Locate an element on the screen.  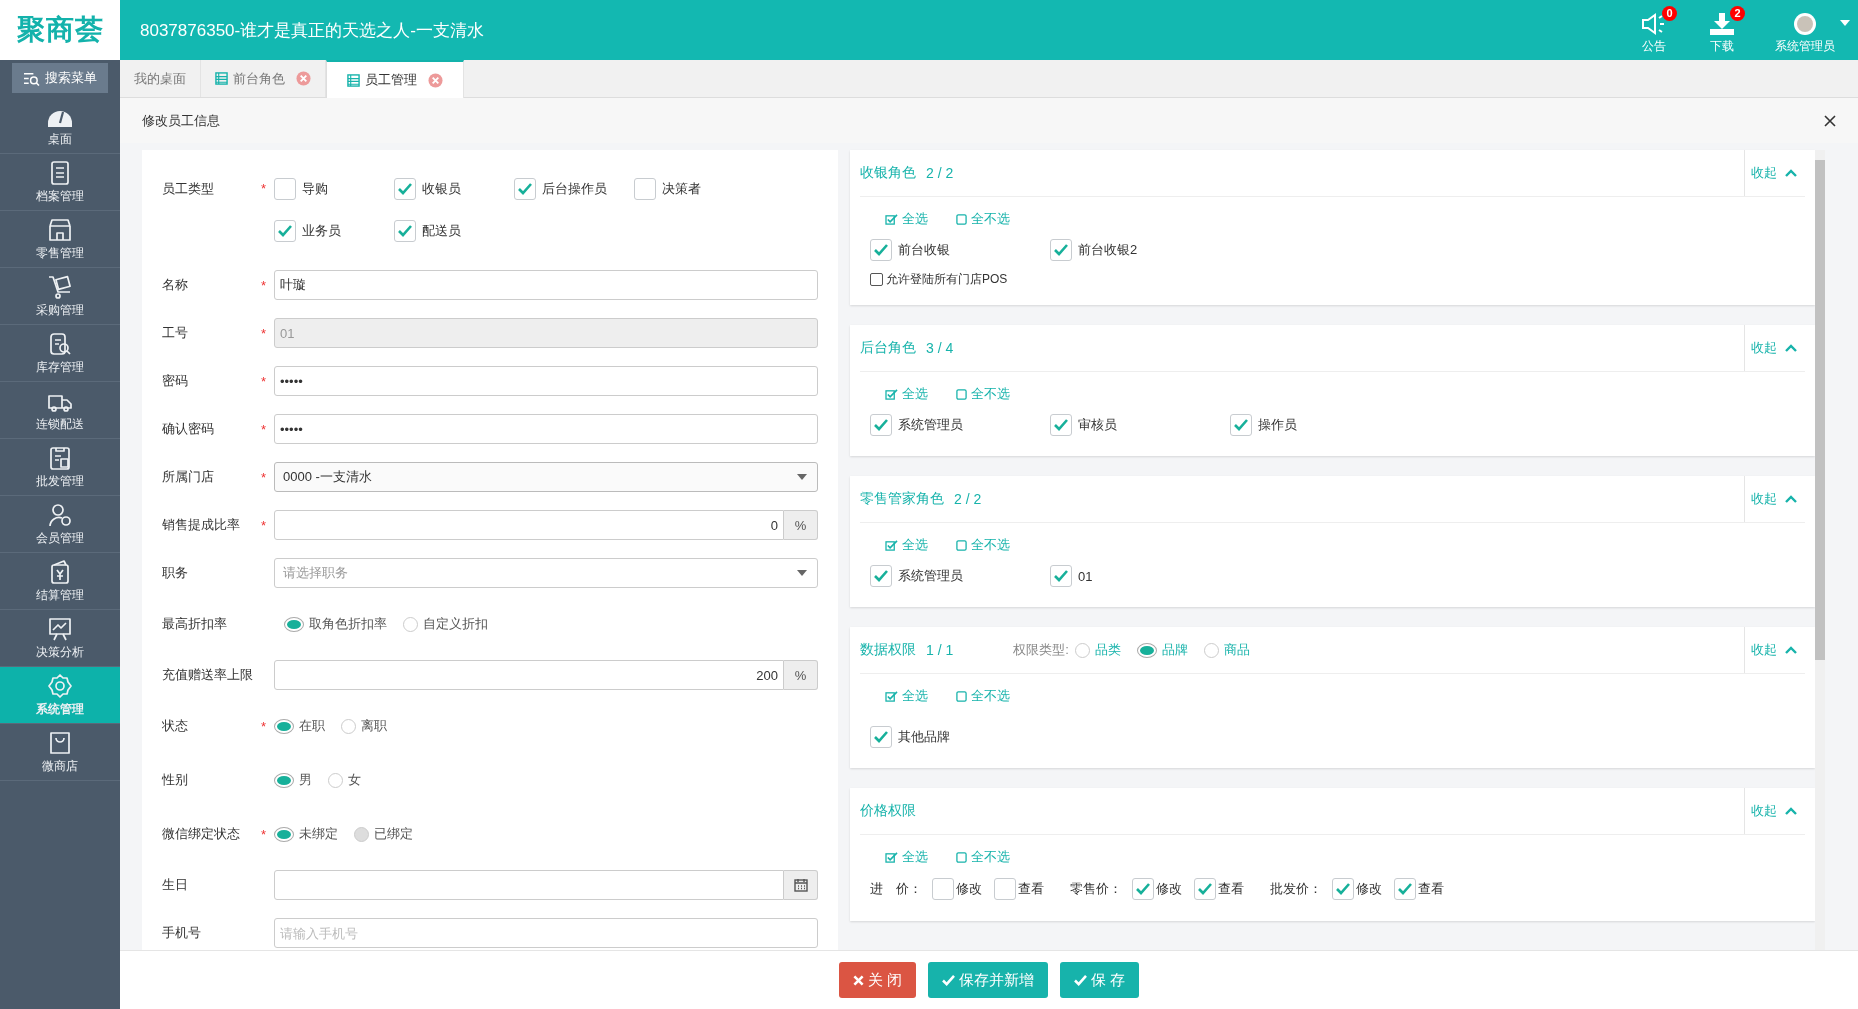
checkbox-option: 前台收银 is located at coordinates (960, 250).